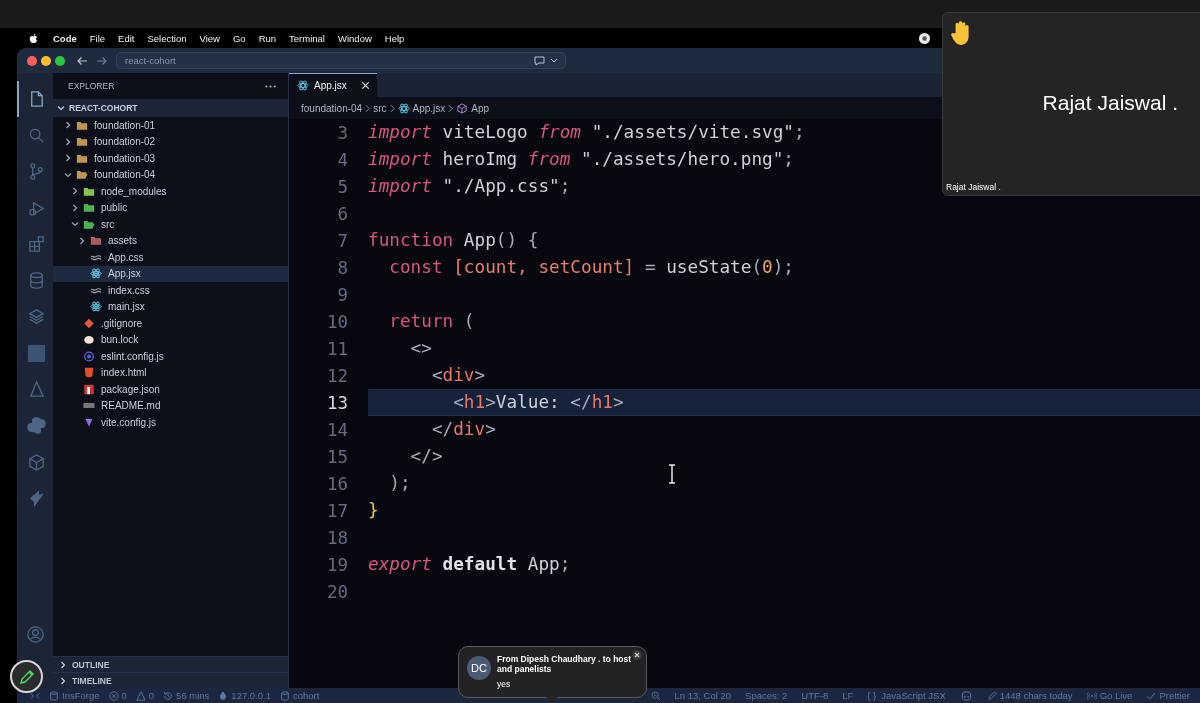 This screenshot has width=1200, height=703. What do you see at coordinates (170, 356) in the screenshot?
I see `file-tree-item: eslint.config.js` at bounding box center [170, 356].